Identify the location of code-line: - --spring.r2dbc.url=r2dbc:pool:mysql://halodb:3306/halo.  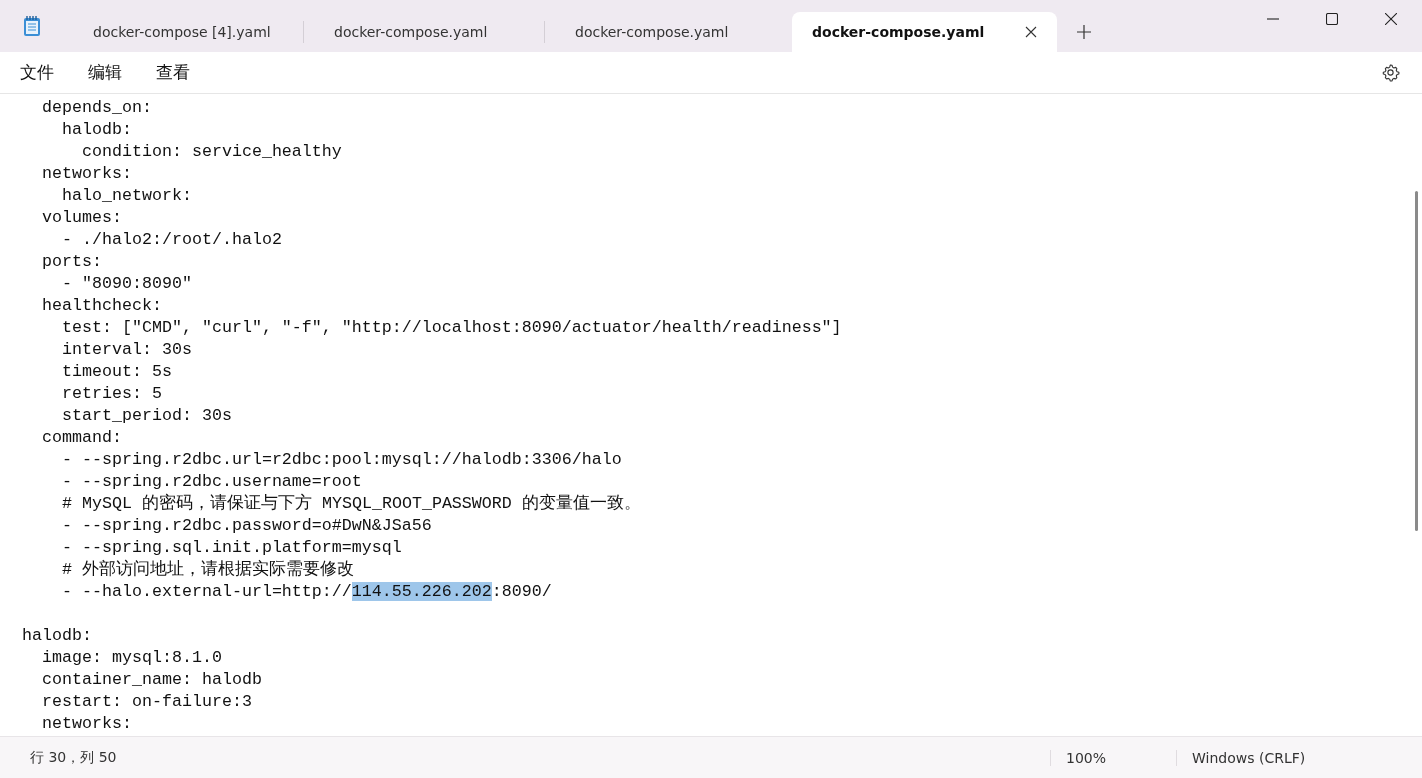
(341, 459).